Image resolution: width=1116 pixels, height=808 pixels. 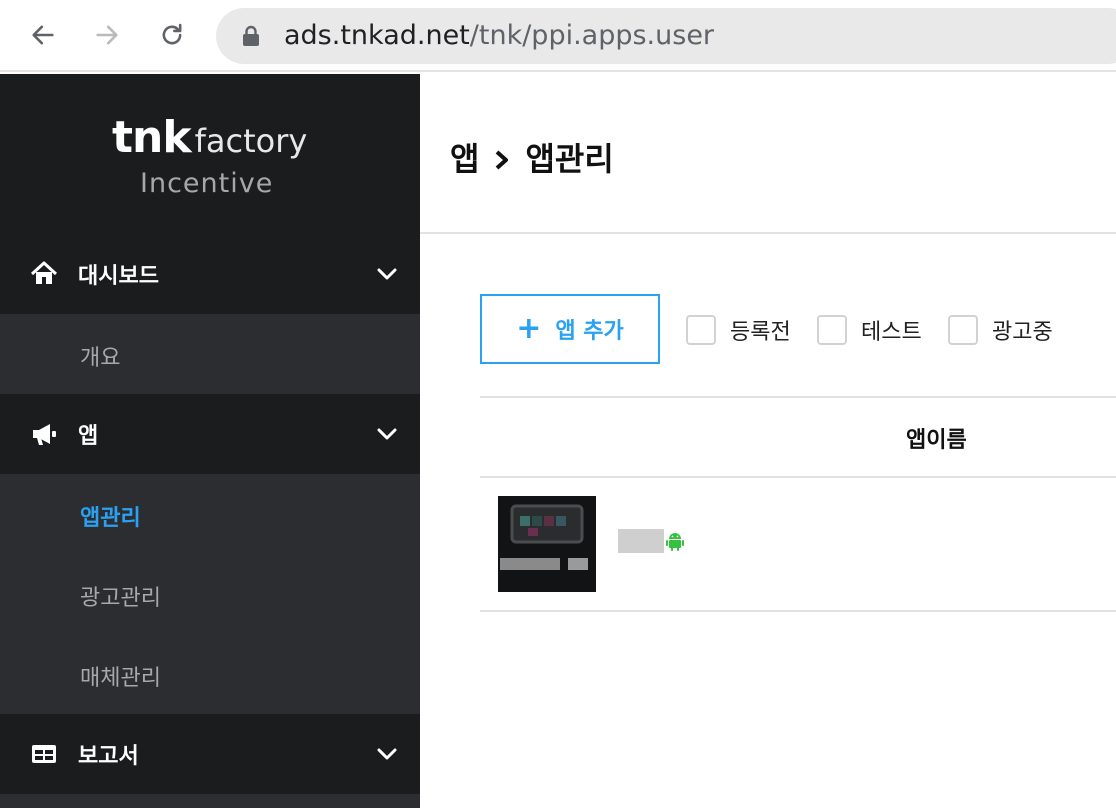 I want to click on add-app-button: + 앱 추가, so click(x=570, y=329).